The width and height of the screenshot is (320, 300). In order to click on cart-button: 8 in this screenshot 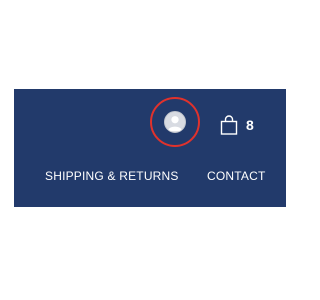, I will do `click(237, 125)`.